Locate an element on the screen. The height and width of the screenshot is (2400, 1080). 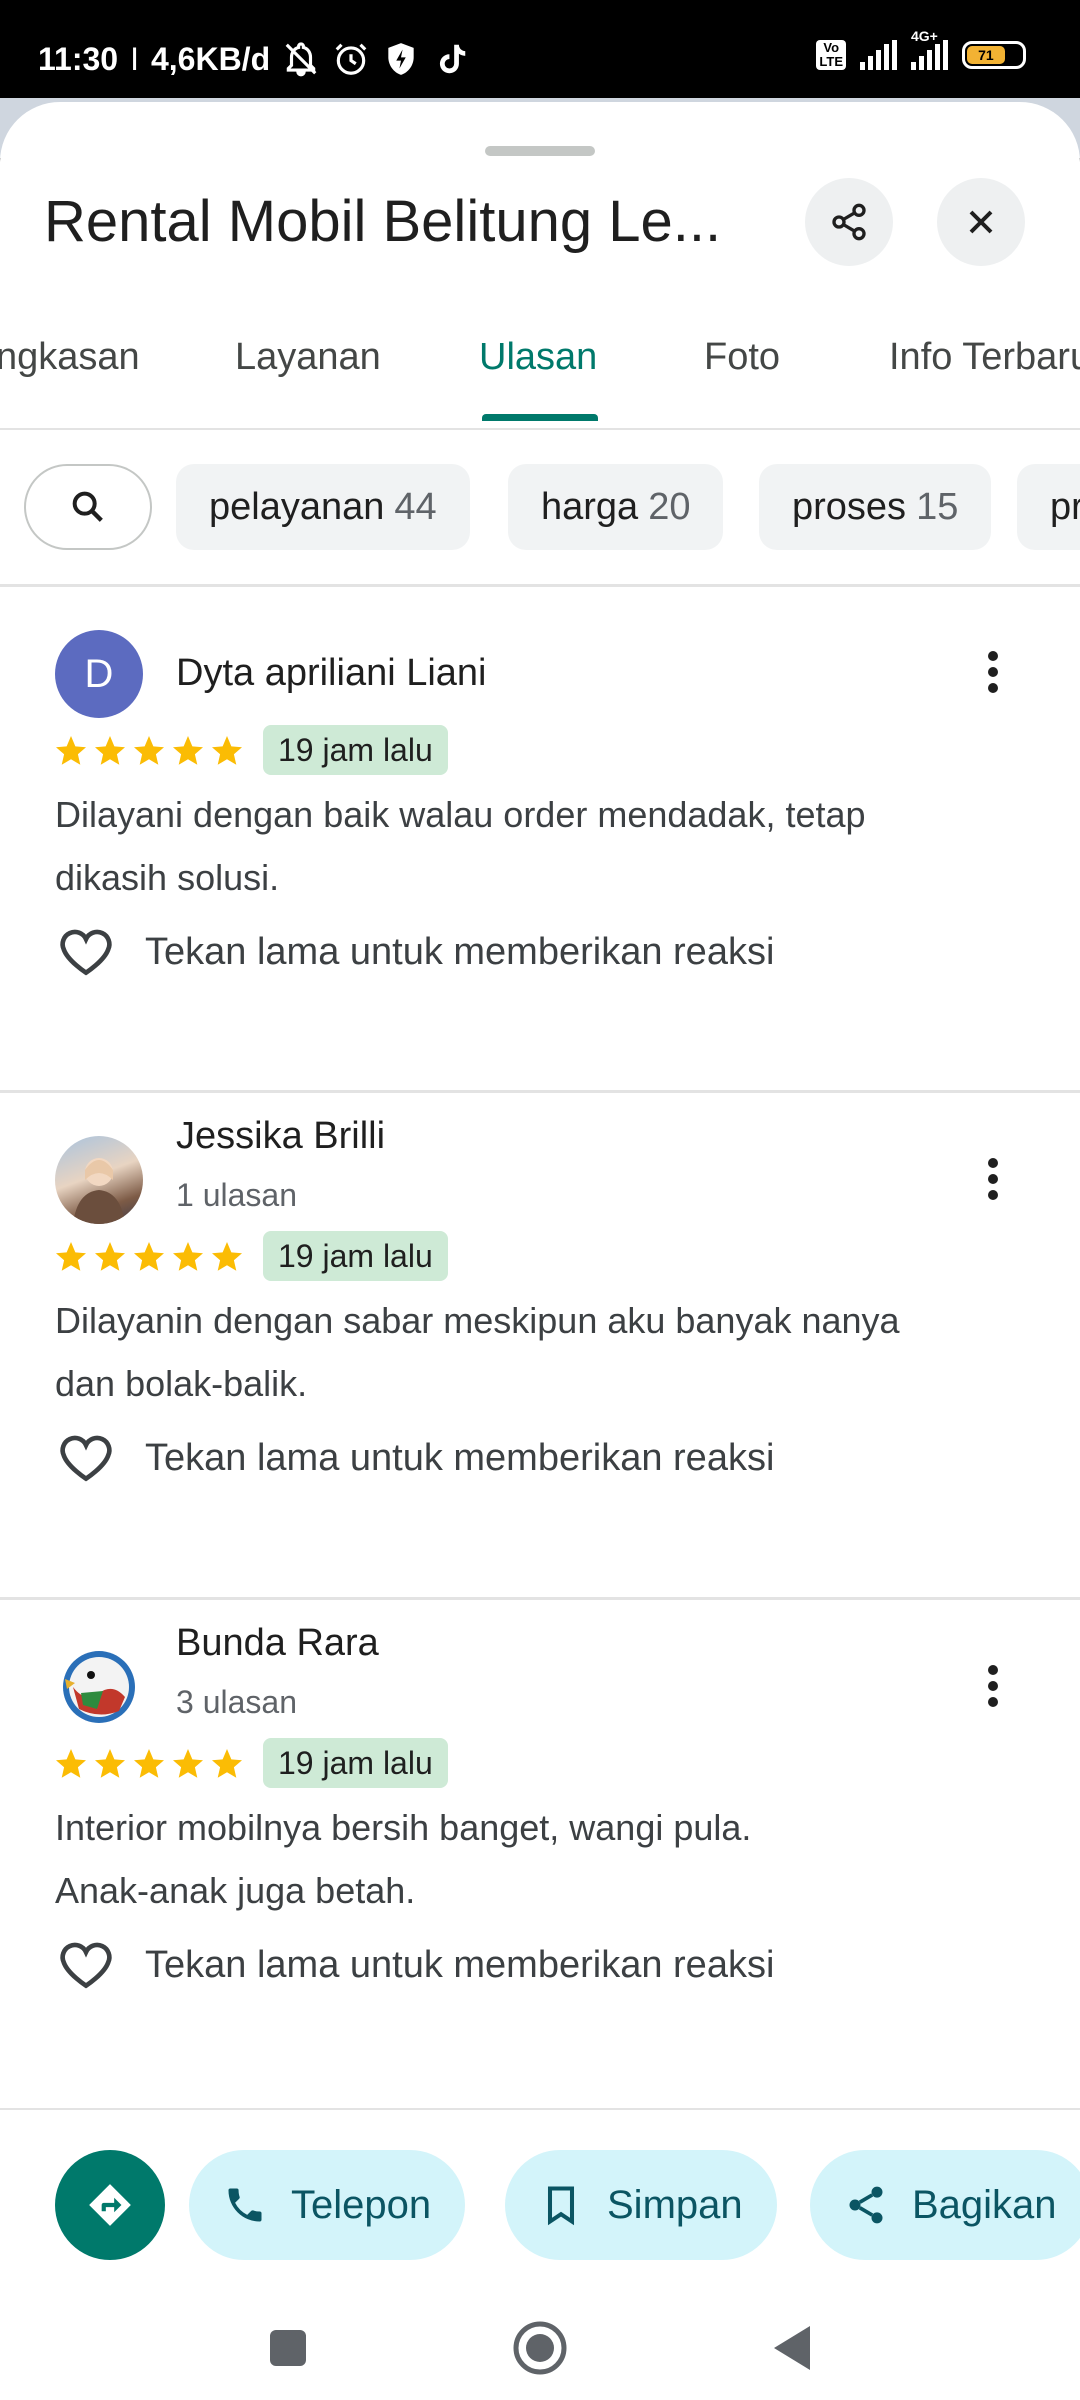
tab-layanan: Layanan is located at coordinates (308, 357).